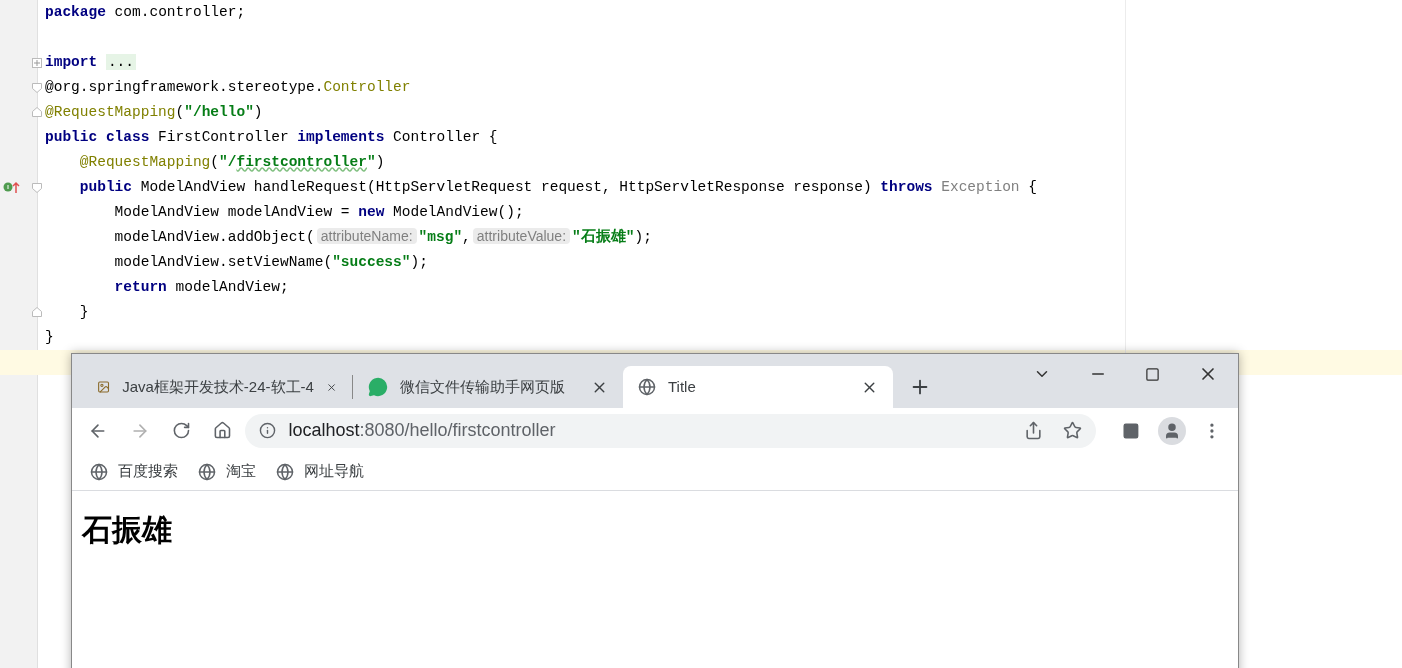  Describe the element at coordinates (148, 471) in the screenshot. I see `bookmark-label: 百度搜索` at that location.